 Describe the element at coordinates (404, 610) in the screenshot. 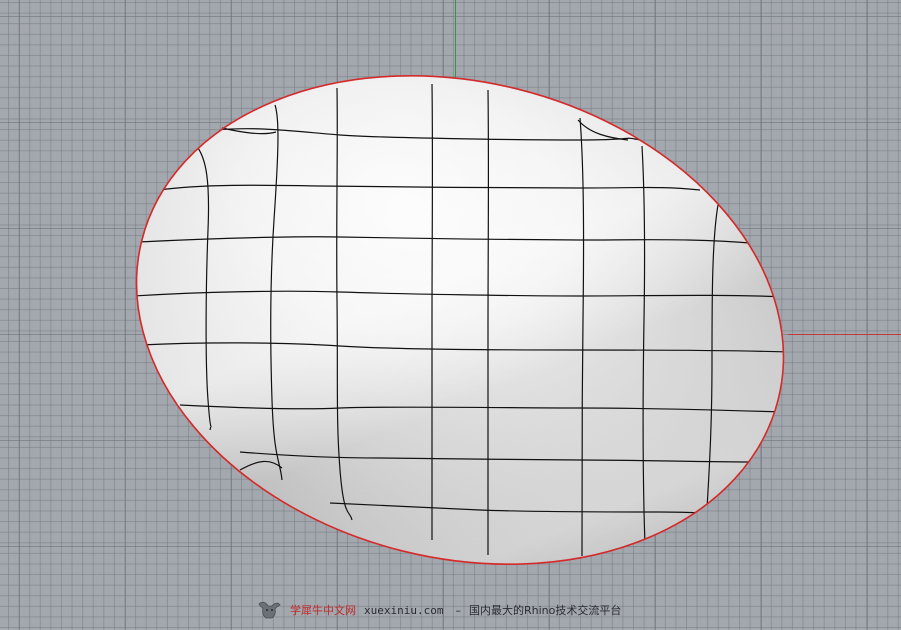

I see `watermark-site: xuexiniu.com` at that location.